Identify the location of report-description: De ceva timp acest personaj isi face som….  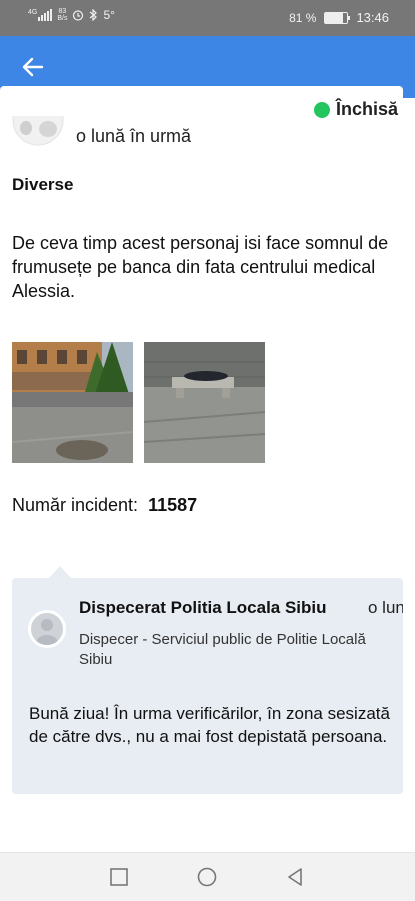
(200, 267).